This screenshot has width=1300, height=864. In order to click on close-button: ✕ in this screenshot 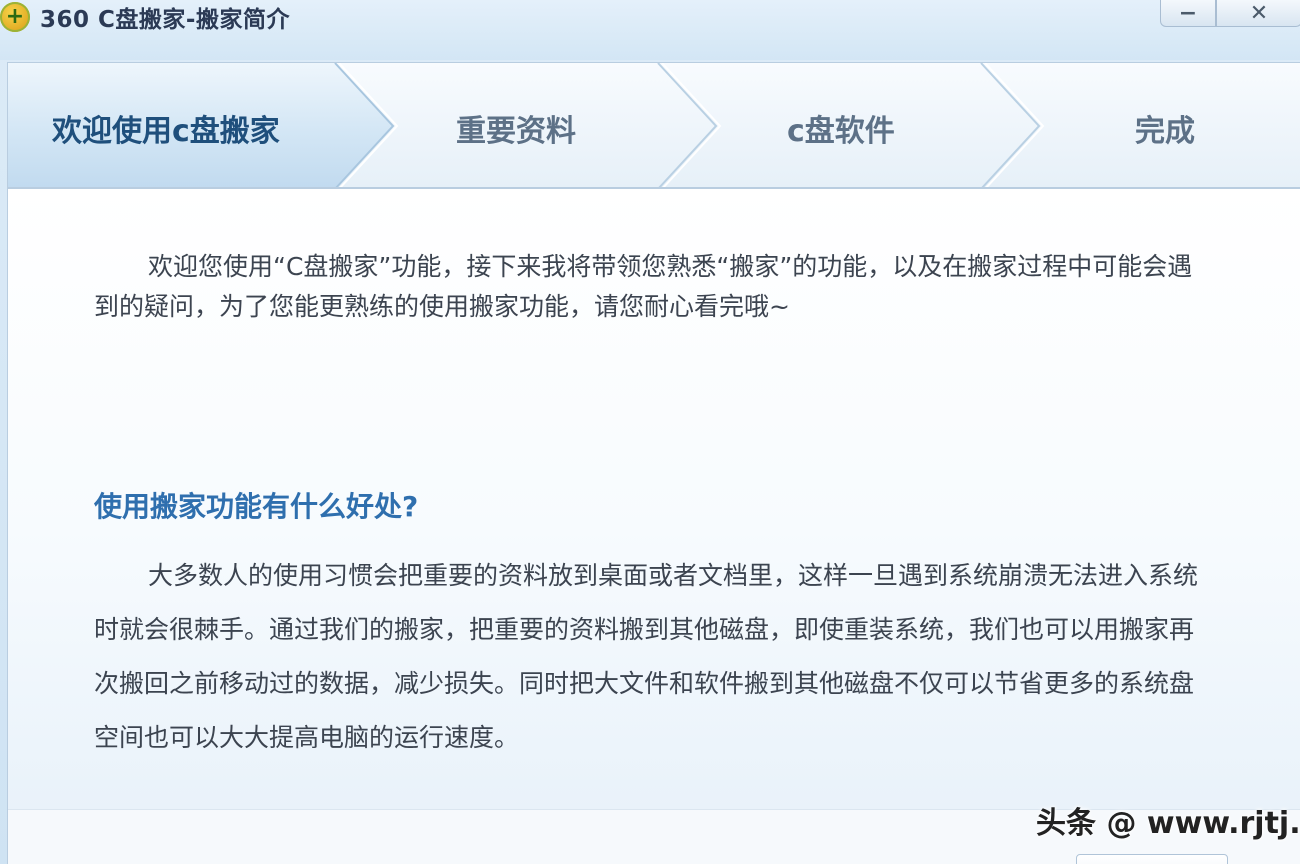, I will do `click(1258, 13)`.